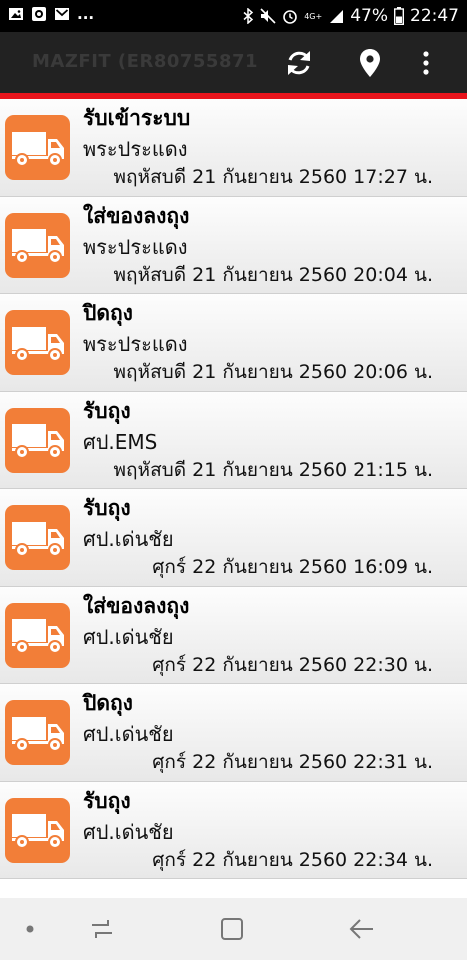 This screenshot has height=960, width=467. I want to click on home-button, so click(232, 929).